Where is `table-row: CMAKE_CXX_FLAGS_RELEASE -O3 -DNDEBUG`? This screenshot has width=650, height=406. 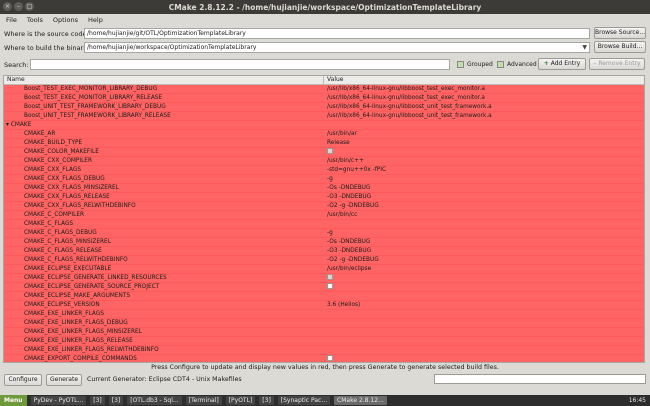 table-row: CMAKE_CXX_FLAGS_RELEASE -O3 -DNDEBUG is located at coordinates (324, 197).